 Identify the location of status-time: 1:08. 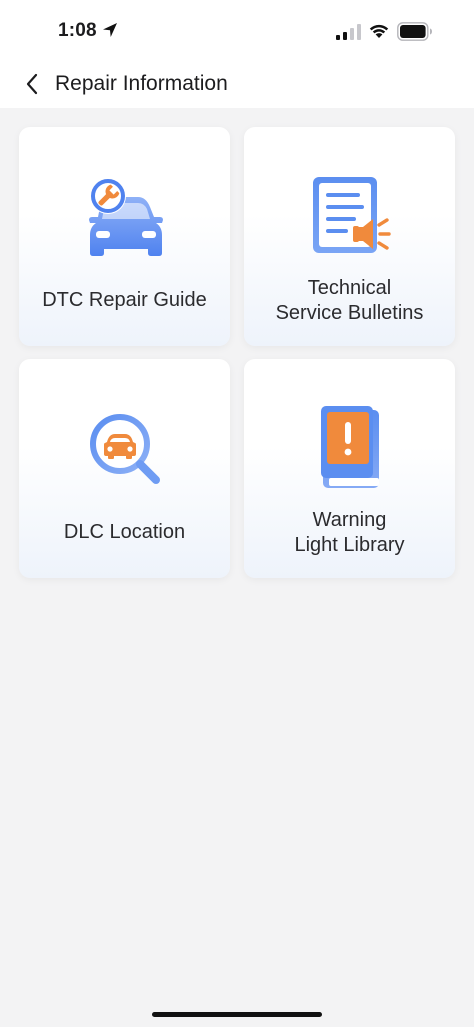
(77, 30).